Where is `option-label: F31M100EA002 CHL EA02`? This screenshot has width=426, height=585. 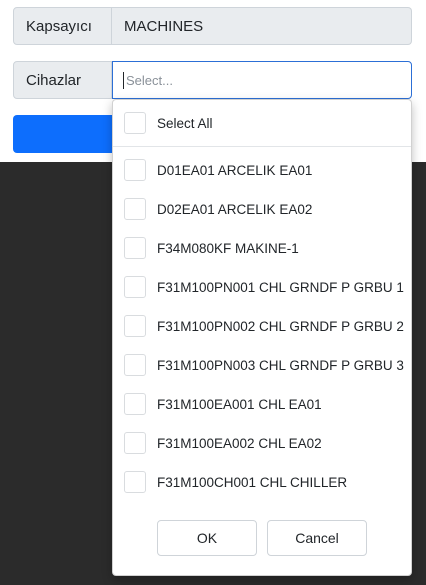 option-label: F31M100EA002 CHL EA02 is located at coordinates (239, 443).